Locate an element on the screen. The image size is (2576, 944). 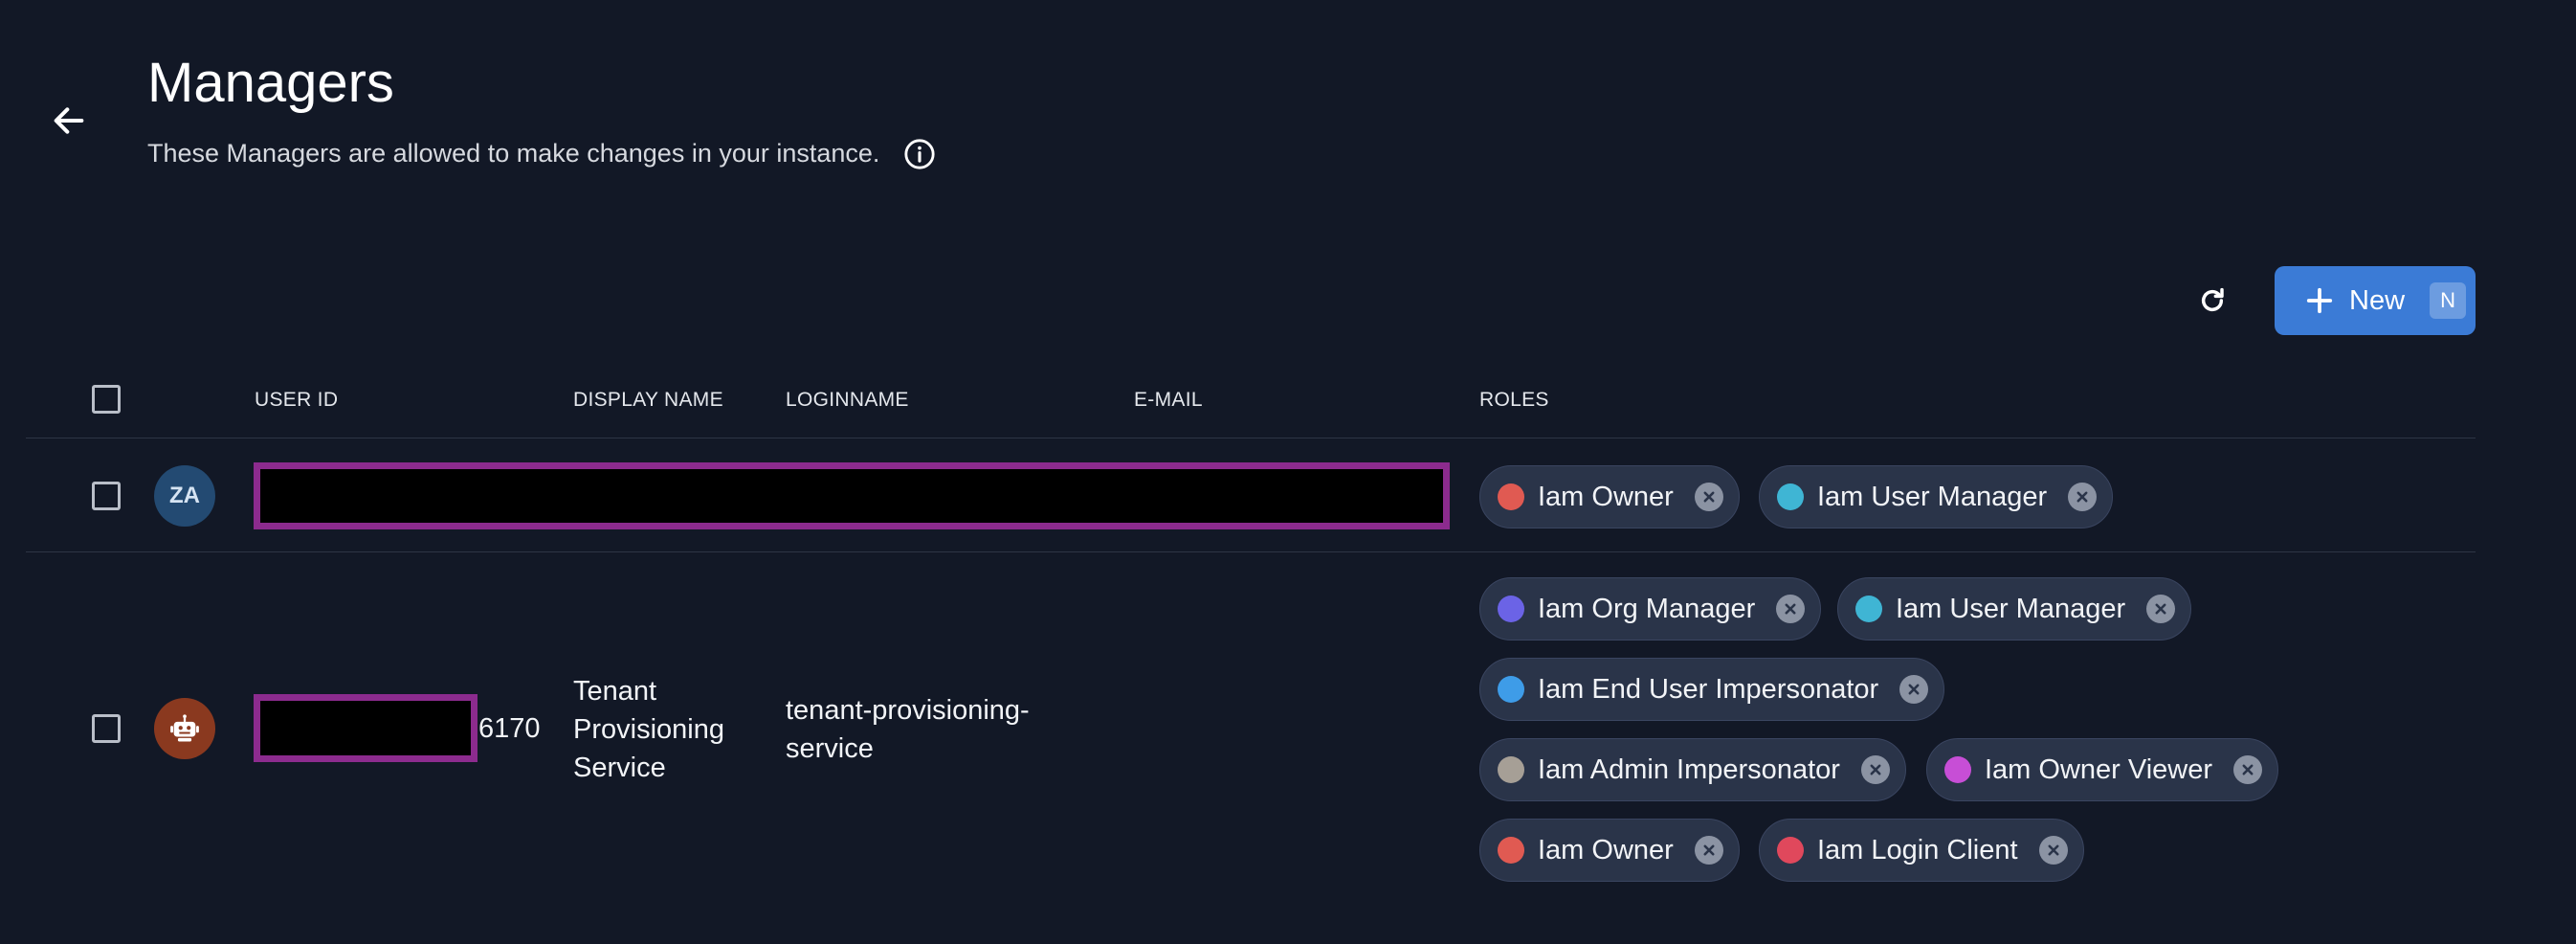
avatar: ZA is located at coordinates (184, 496).